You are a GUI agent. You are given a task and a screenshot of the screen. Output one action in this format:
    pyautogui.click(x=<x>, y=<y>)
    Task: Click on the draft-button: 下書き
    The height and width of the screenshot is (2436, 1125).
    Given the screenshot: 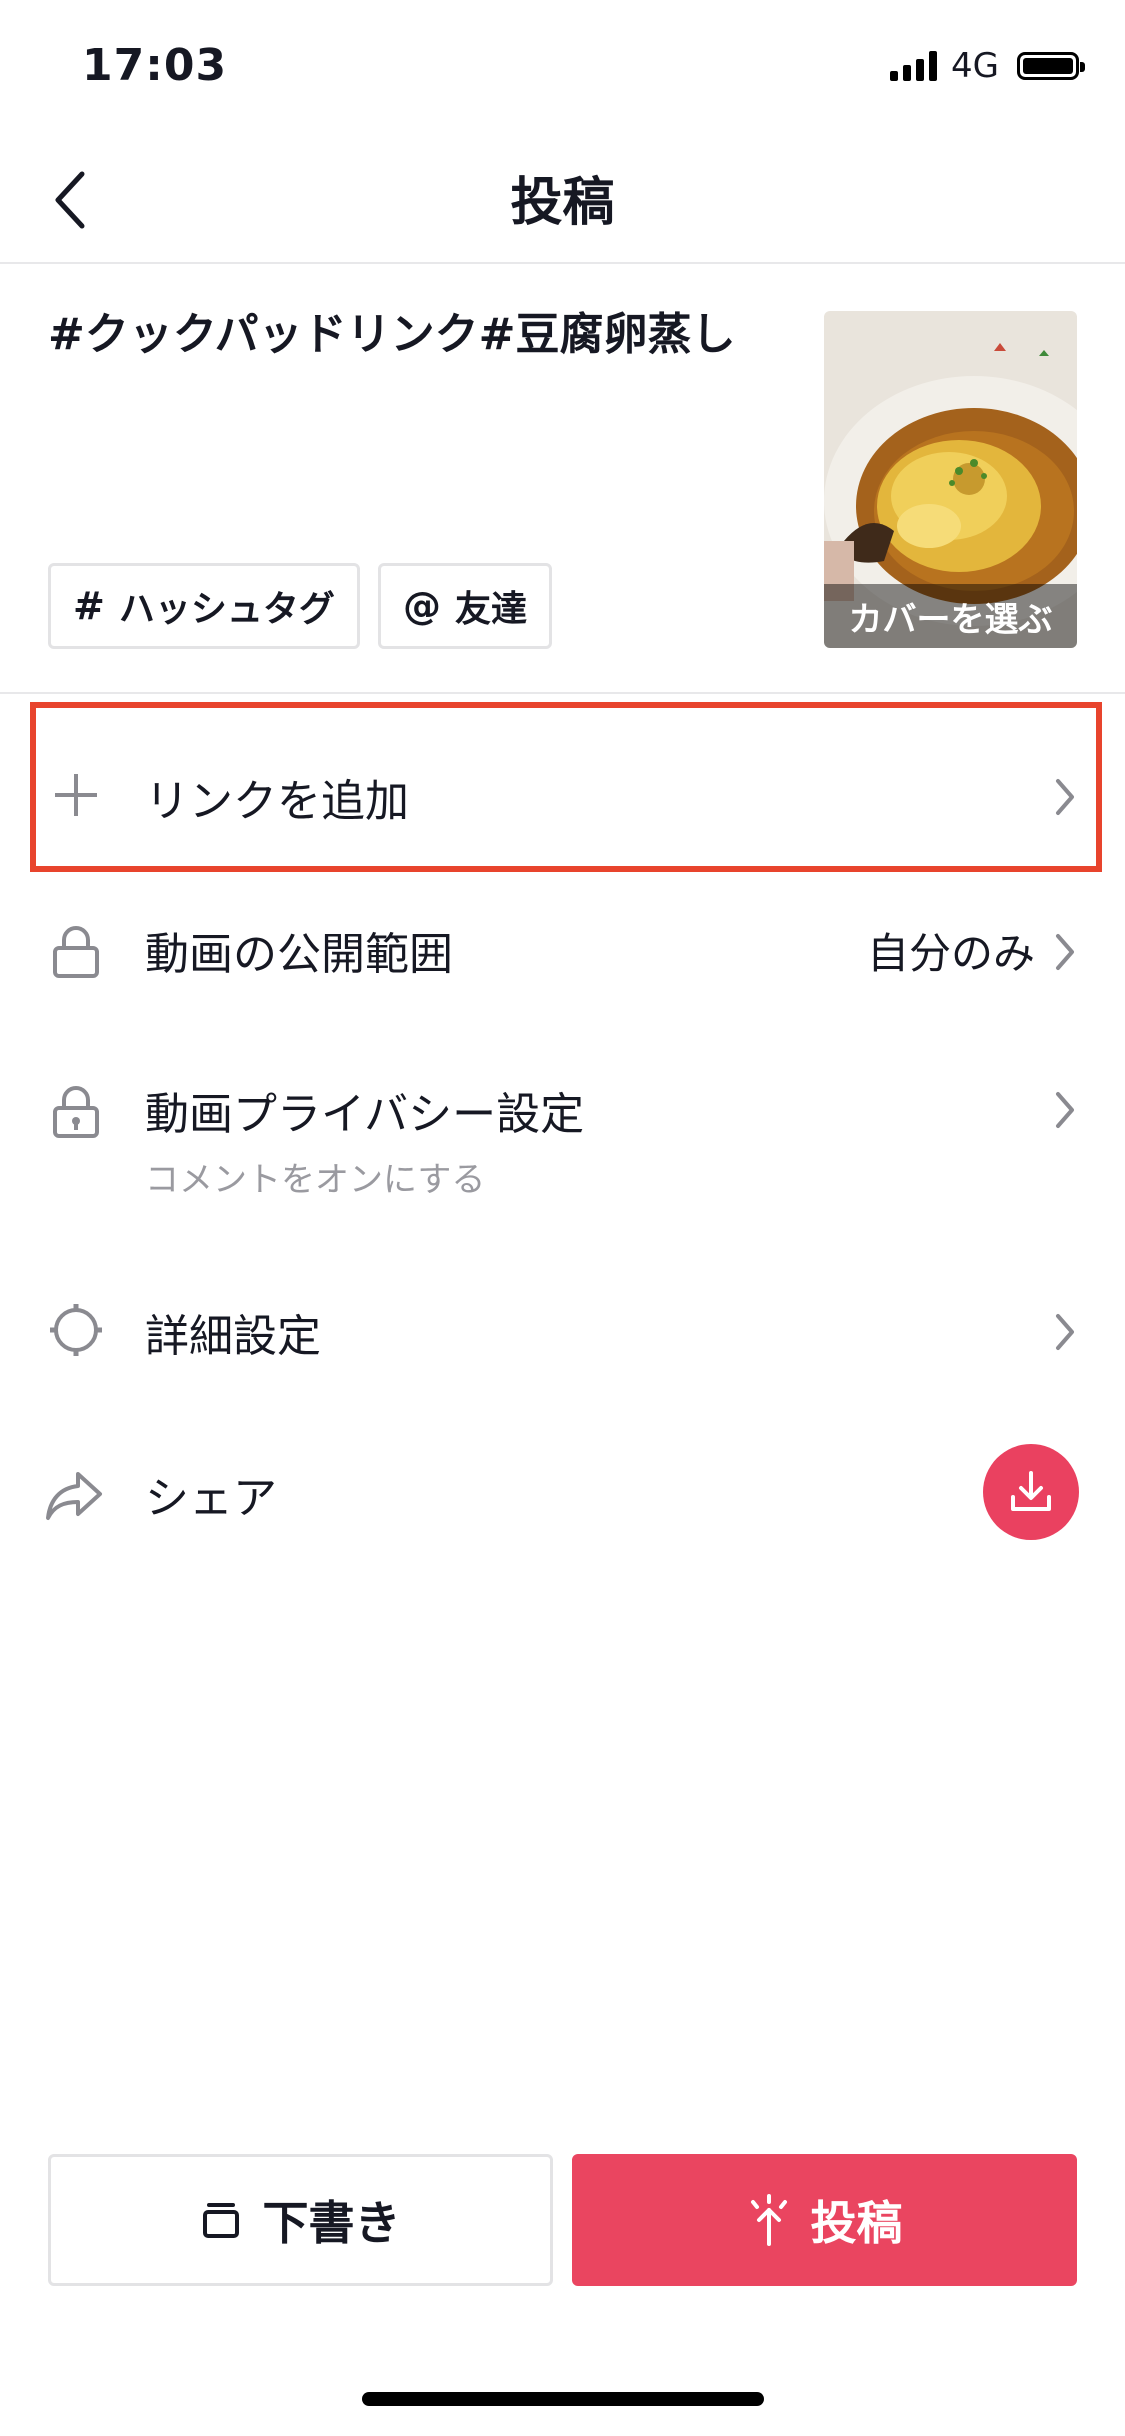 What is the action you would take?
    pyautogui.click(x=300, y=2220)
    